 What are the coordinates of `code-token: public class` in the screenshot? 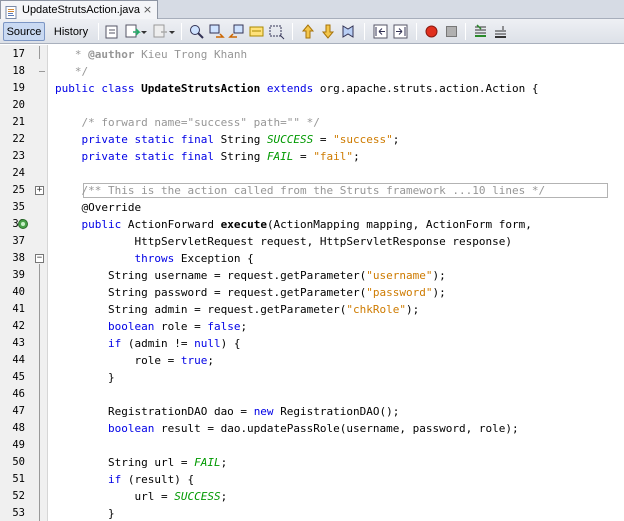 It's located at (98, 88).